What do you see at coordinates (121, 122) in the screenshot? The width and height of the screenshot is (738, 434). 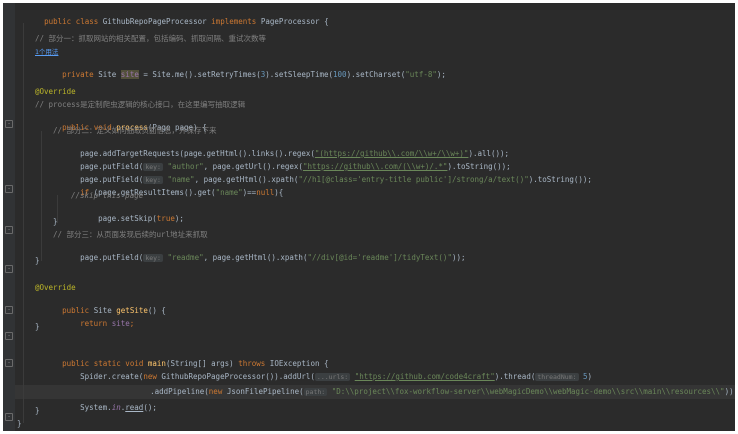 I see `code-line-process-decl: public void process(Page page) {` at bounding box center [121, 122].